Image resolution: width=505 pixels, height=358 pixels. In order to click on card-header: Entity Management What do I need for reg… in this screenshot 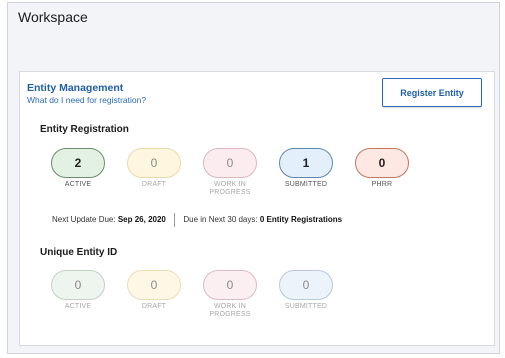, I will do `click(86, 94)`.